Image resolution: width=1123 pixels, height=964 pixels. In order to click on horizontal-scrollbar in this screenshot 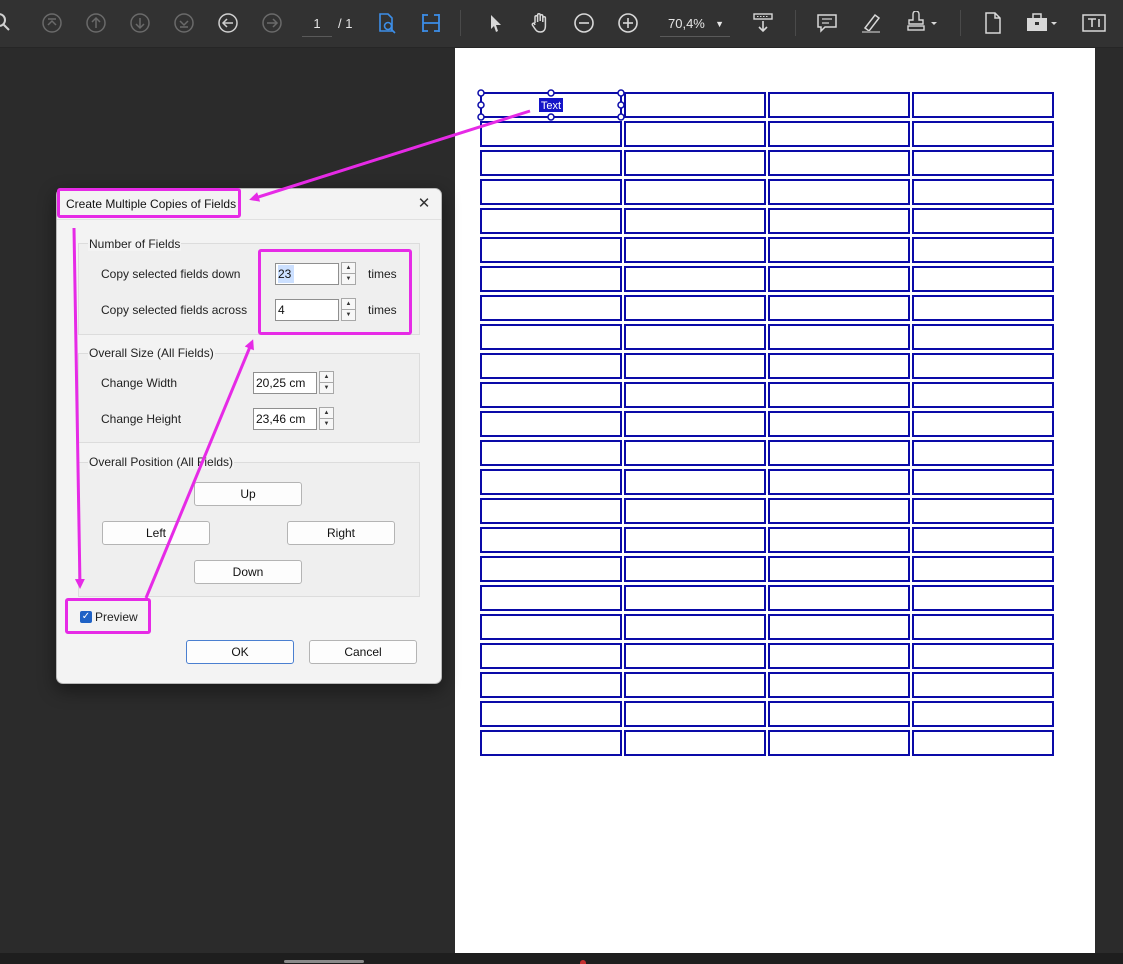, I will do `click(324, 961)`.